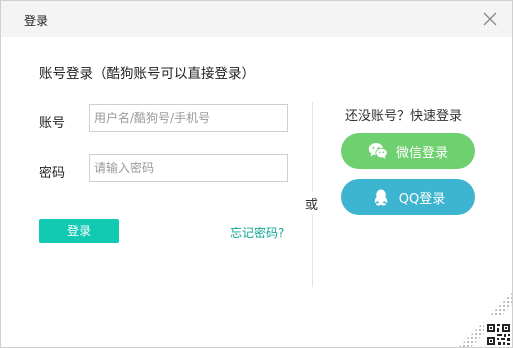 The width and height of the screenshot is (513, 348). Describe the element at coordinates (256, 19) in the screenshot. I see `title-bar: 登录` at that location.